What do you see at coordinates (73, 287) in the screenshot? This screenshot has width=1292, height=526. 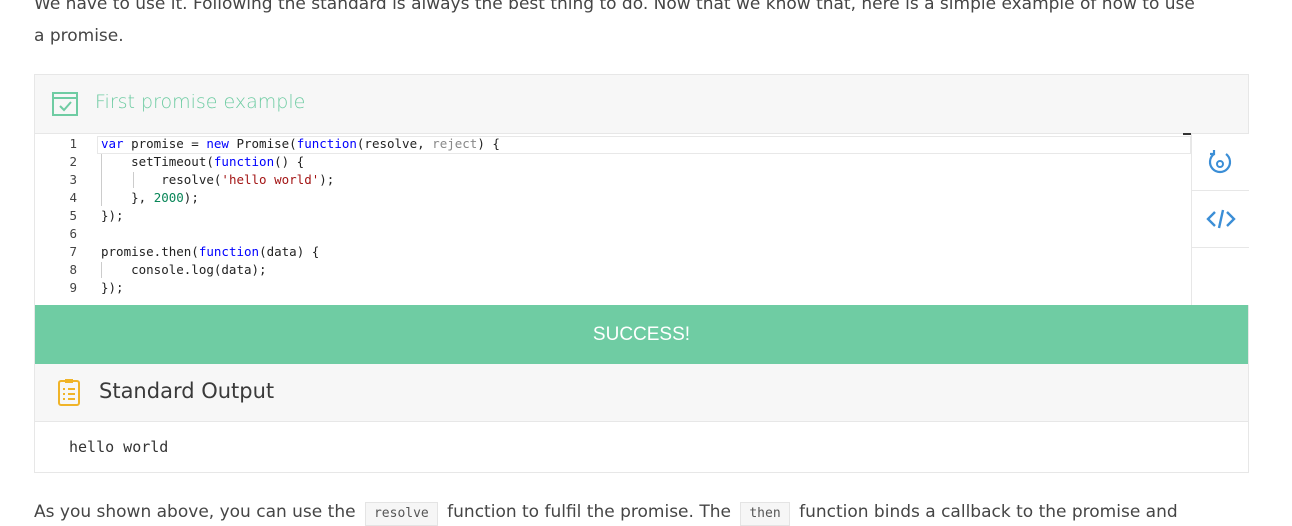 I see `line-number: 9` at bounding box center [73, 287].